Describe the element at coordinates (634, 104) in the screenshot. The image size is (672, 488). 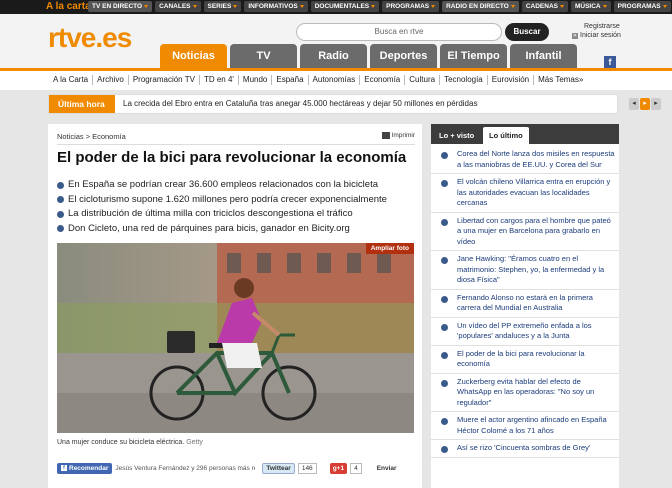
I see `prev-icon: ◂` at that location.